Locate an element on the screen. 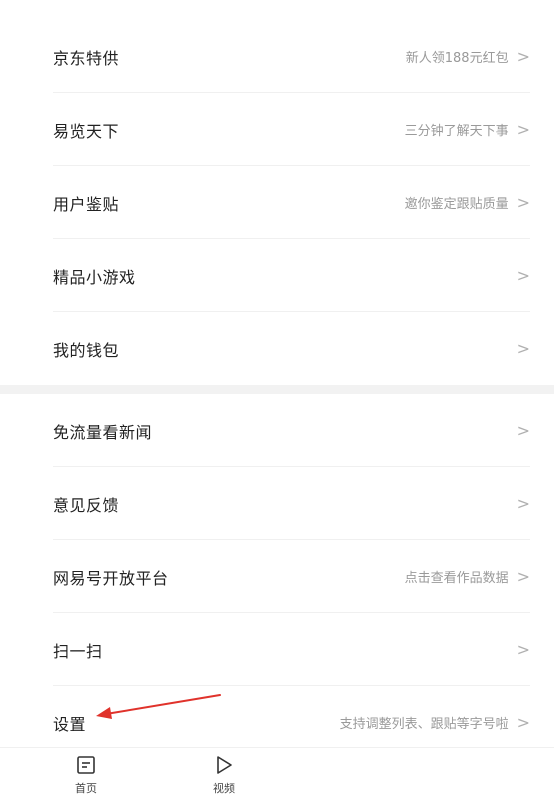  menu-item-title: 京东特供 is located at coordinates (86, 58).